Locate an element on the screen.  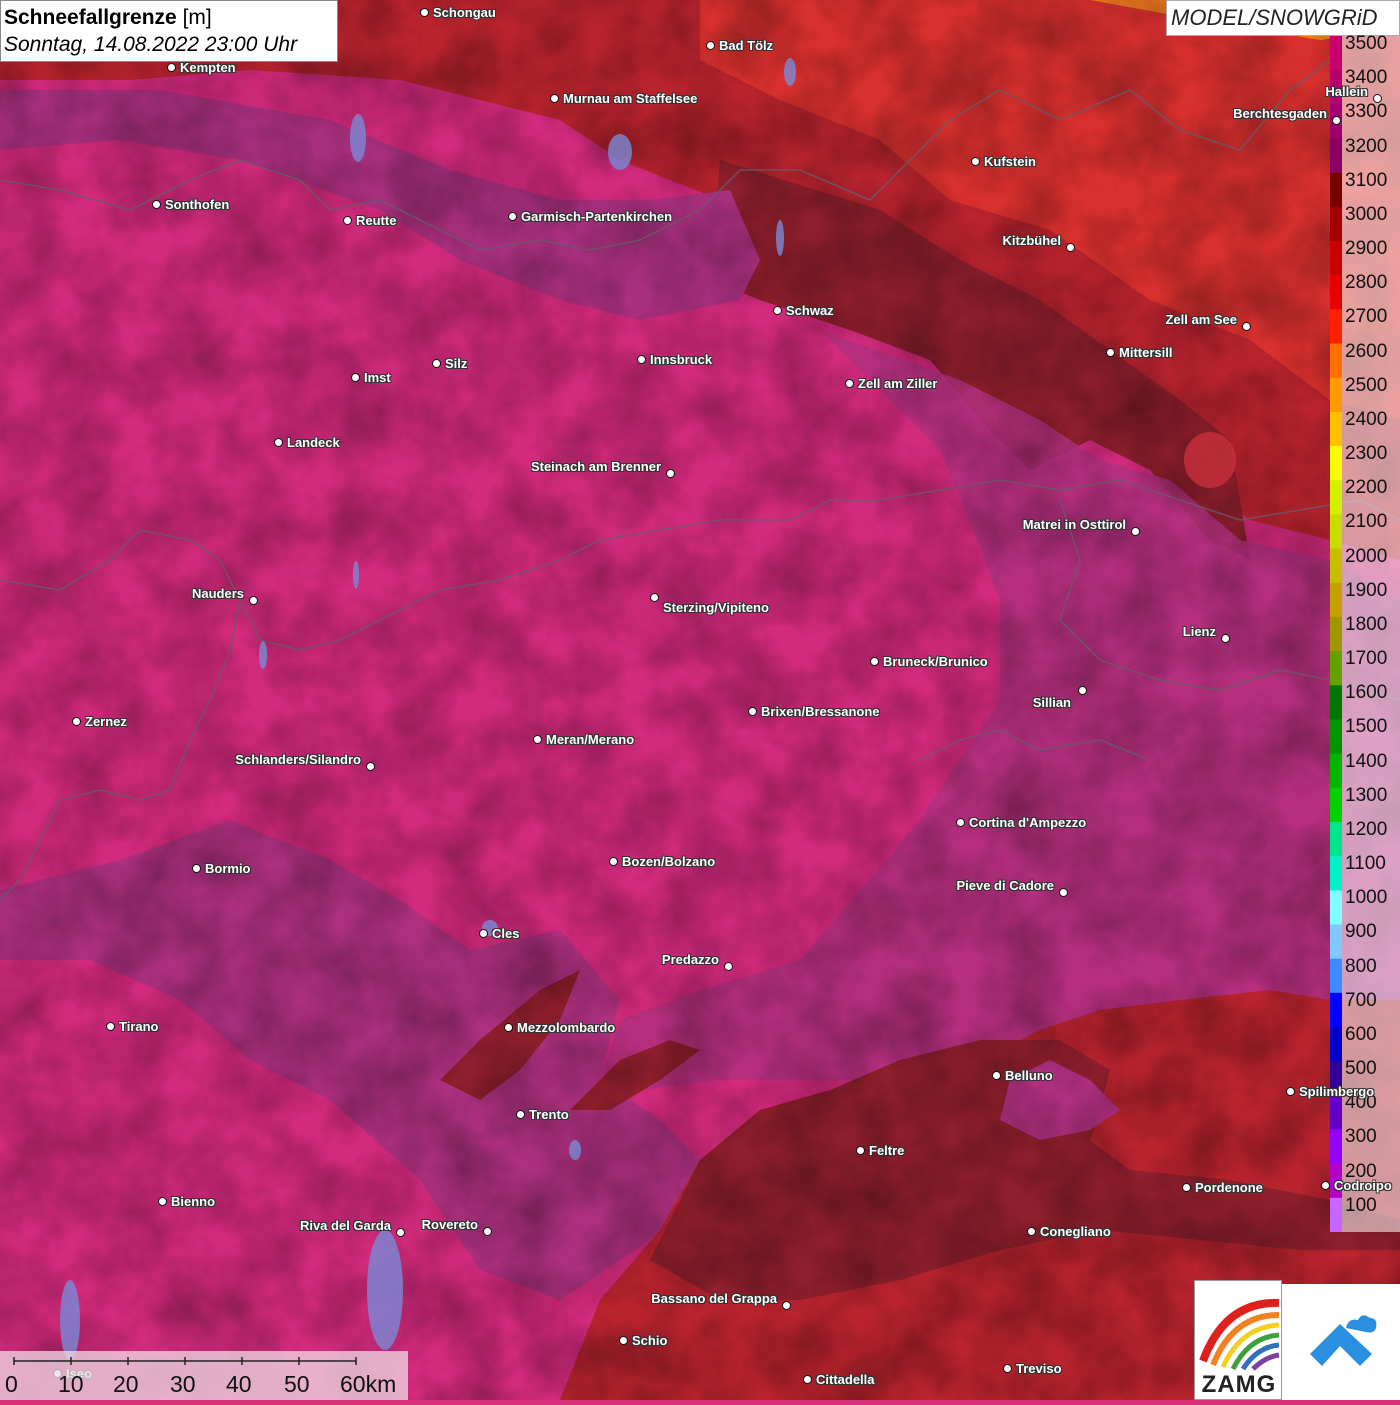
city-marker-imst is located at coordinates (355, 377).